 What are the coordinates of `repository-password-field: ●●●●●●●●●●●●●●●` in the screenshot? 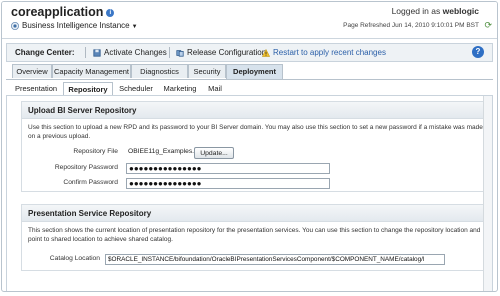 It's located at (228, 168).